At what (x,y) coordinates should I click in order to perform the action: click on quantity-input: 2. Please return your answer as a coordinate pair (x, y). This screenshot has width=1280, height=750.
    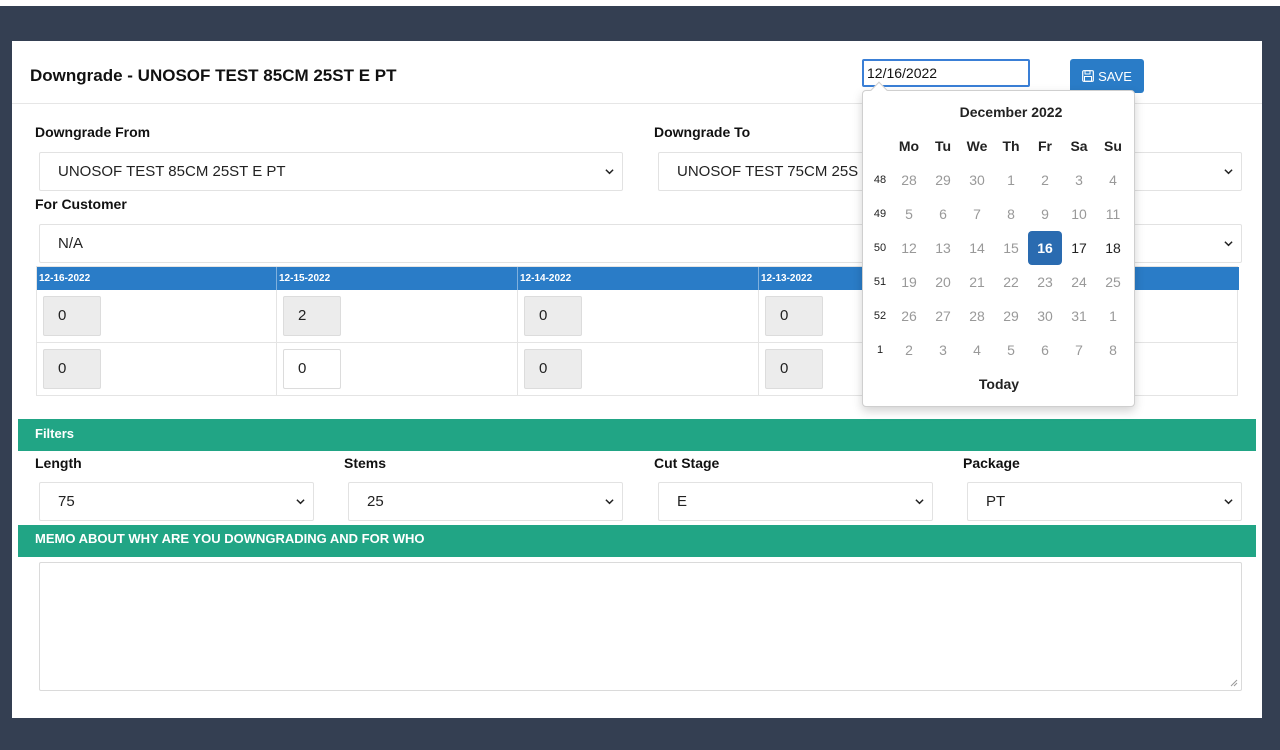
    Looking at the image, I should click on (312, 316).